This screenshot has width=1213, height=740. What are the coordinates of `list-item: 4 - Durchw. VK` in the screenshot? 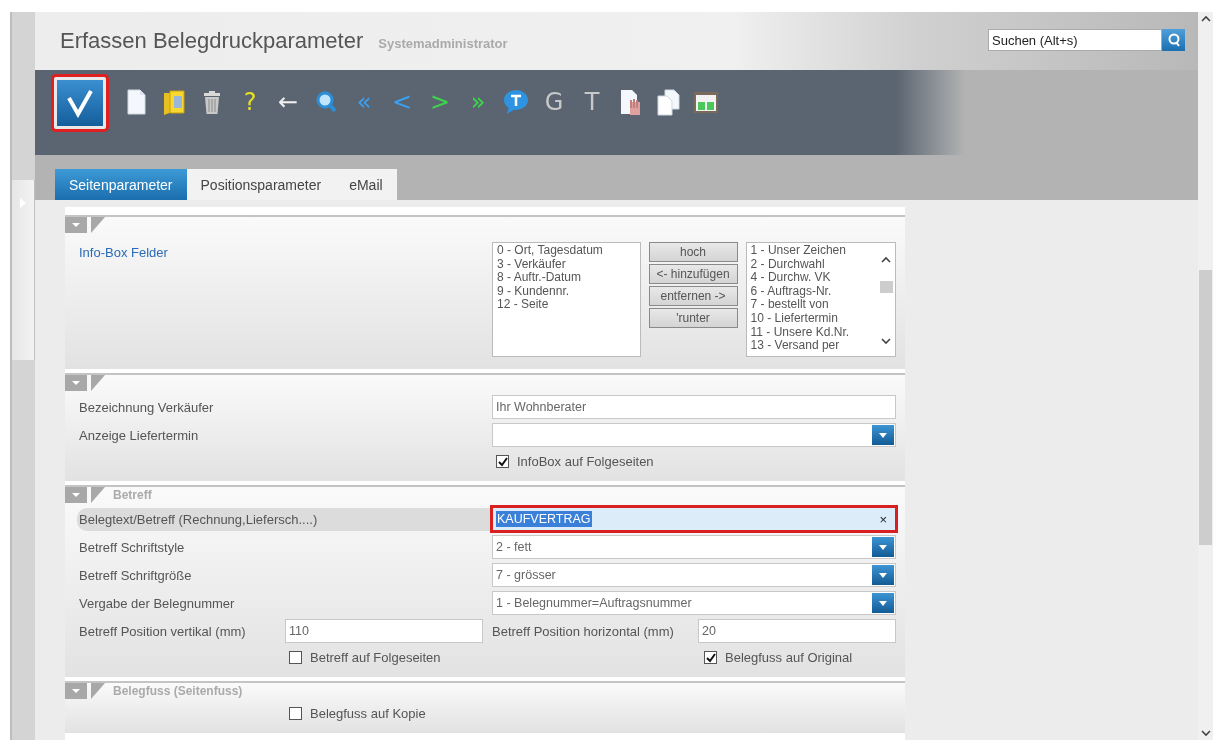 It's located at (813, 278).